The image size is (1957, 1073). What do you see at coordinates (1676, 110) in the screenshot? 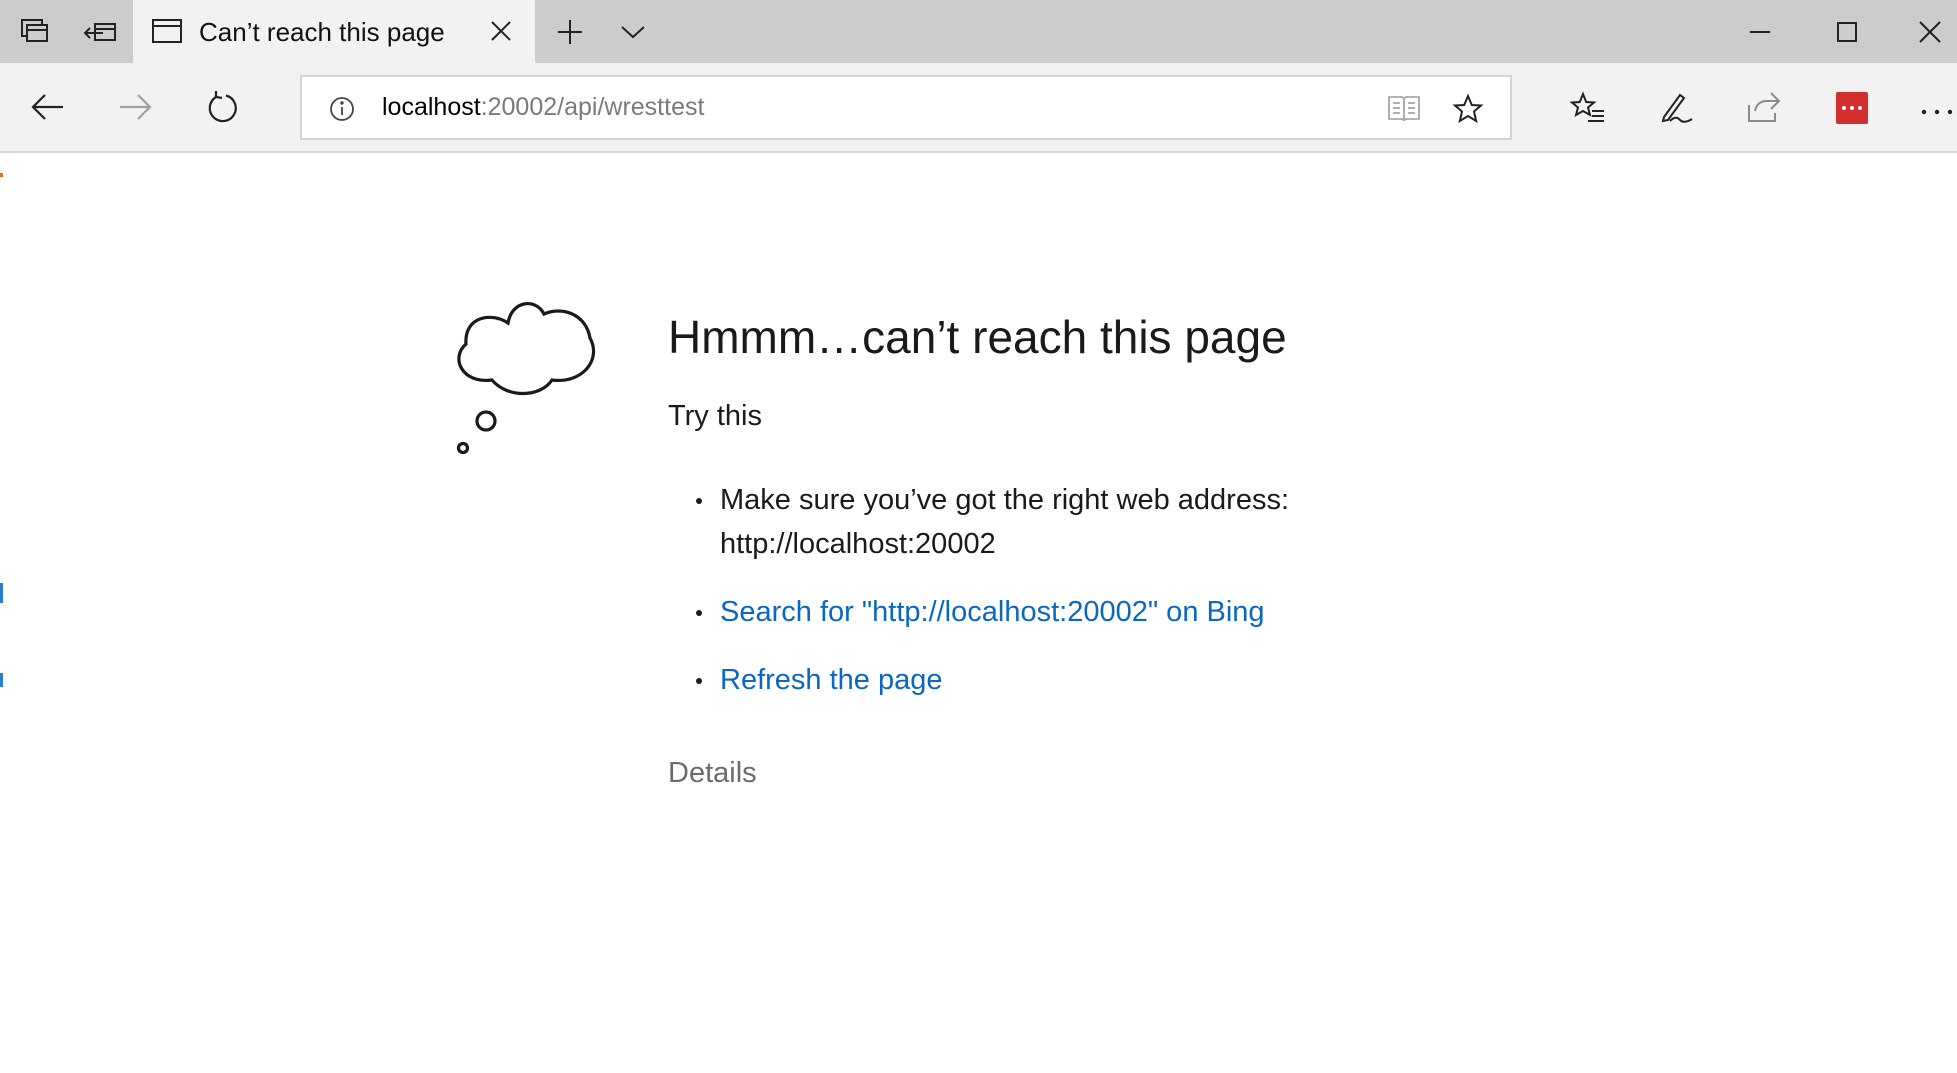
I see `web-note-icon` at bounding box center [1676, 110].